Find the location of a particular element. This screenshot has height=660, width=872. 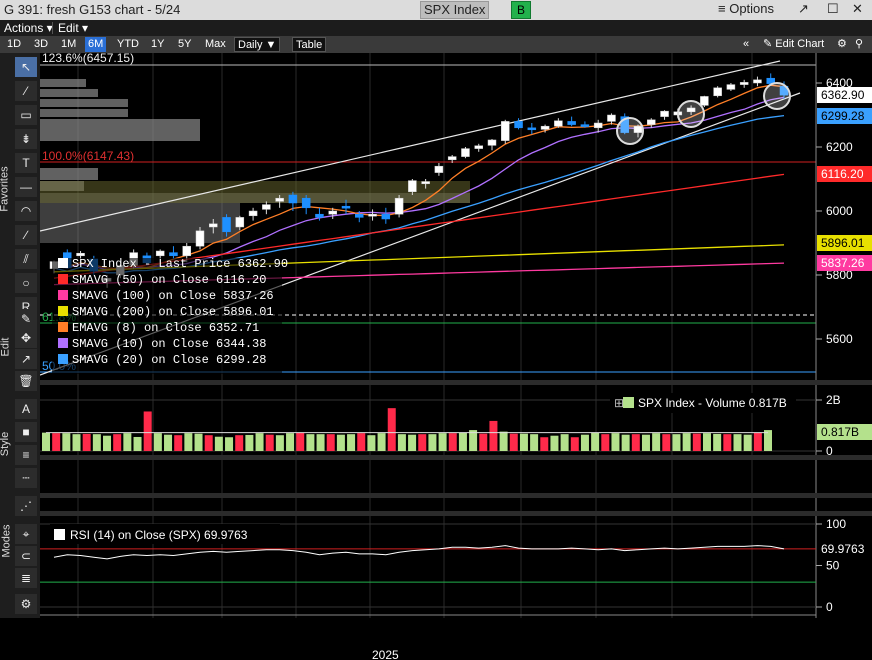

period-1y: 1Y is located at coordinates (157, 44).